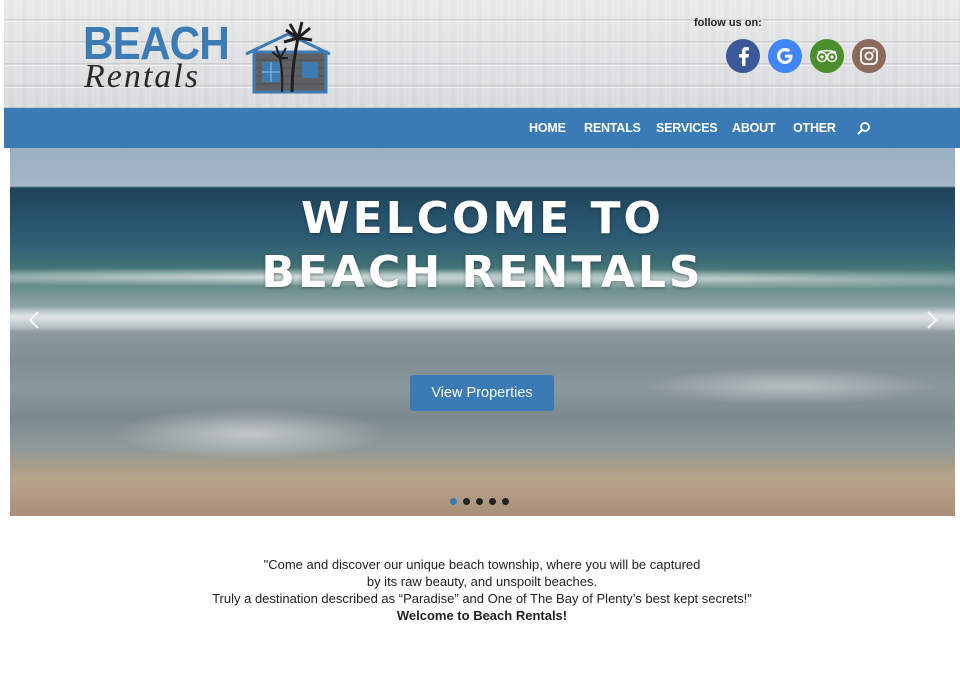 This screenshot has height=680, width=960. I want to click on beach-house-icon, so click(288, 57).